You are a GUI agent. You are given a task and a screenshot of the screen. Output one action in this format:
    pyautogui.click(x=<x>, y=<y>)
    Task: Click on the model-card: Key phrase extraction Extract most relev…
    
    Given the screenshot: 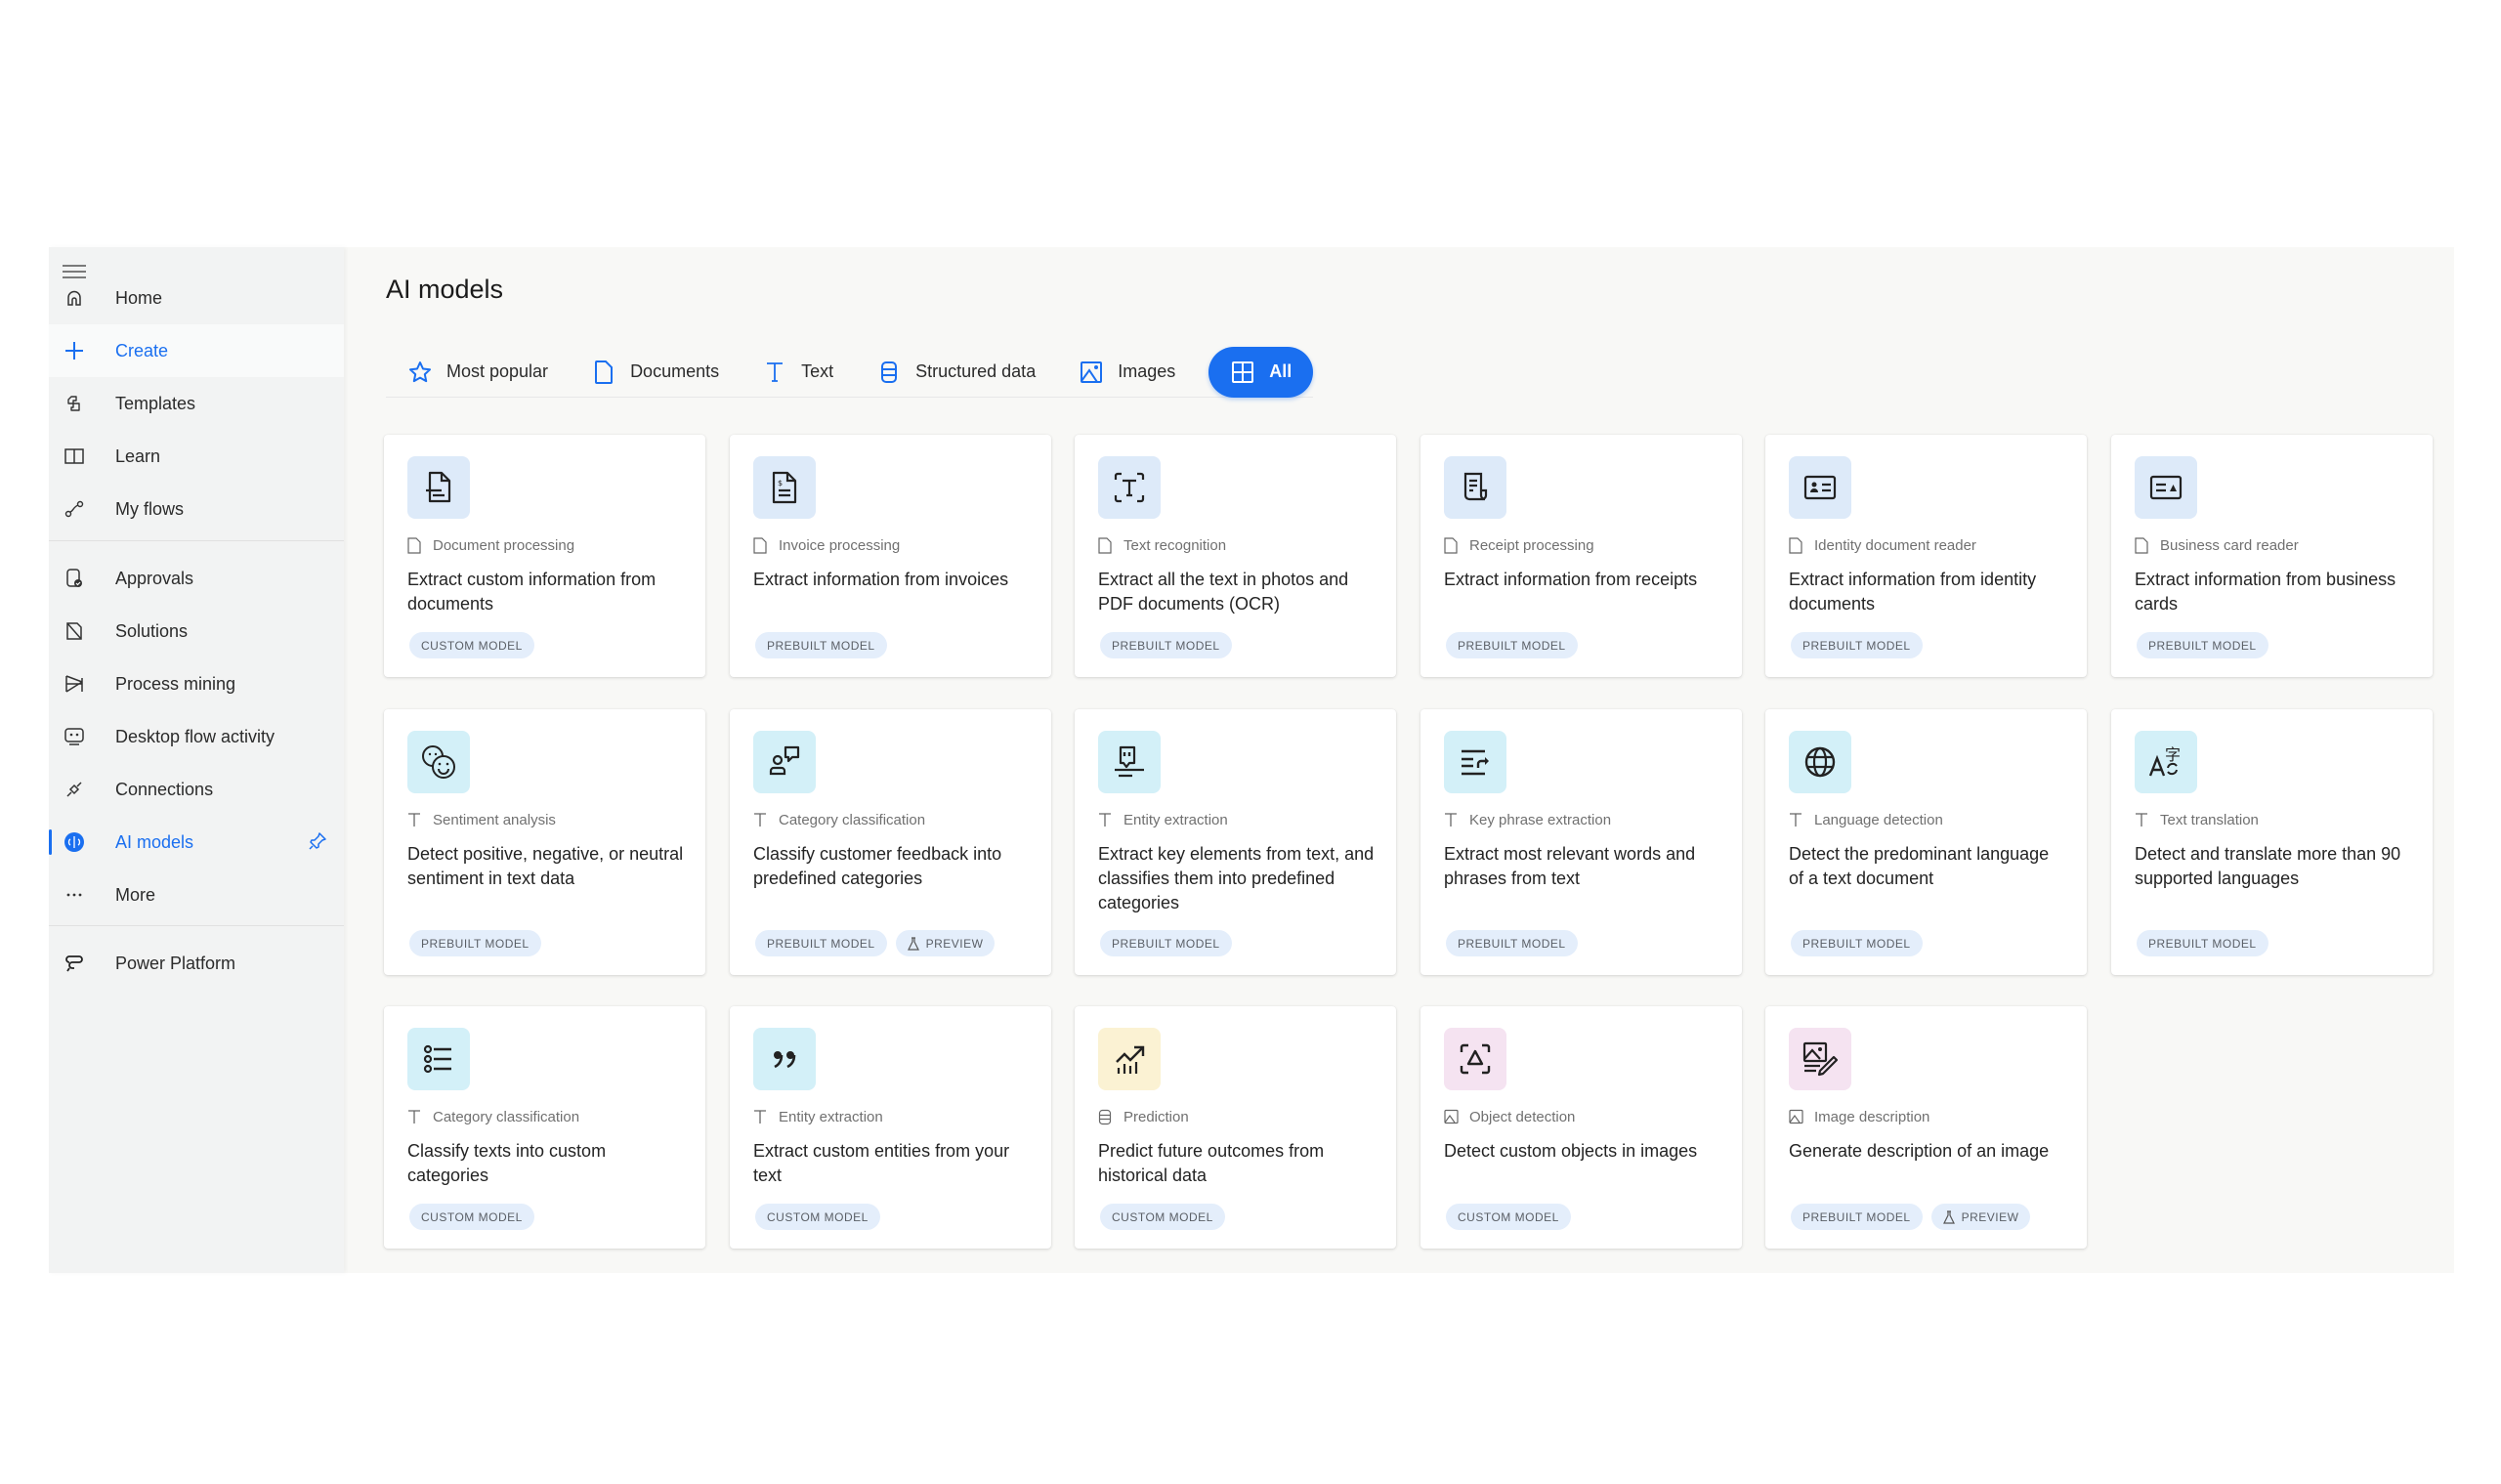 What is the action you would take?
    pyautogui.click(x=1581, y=842)
    